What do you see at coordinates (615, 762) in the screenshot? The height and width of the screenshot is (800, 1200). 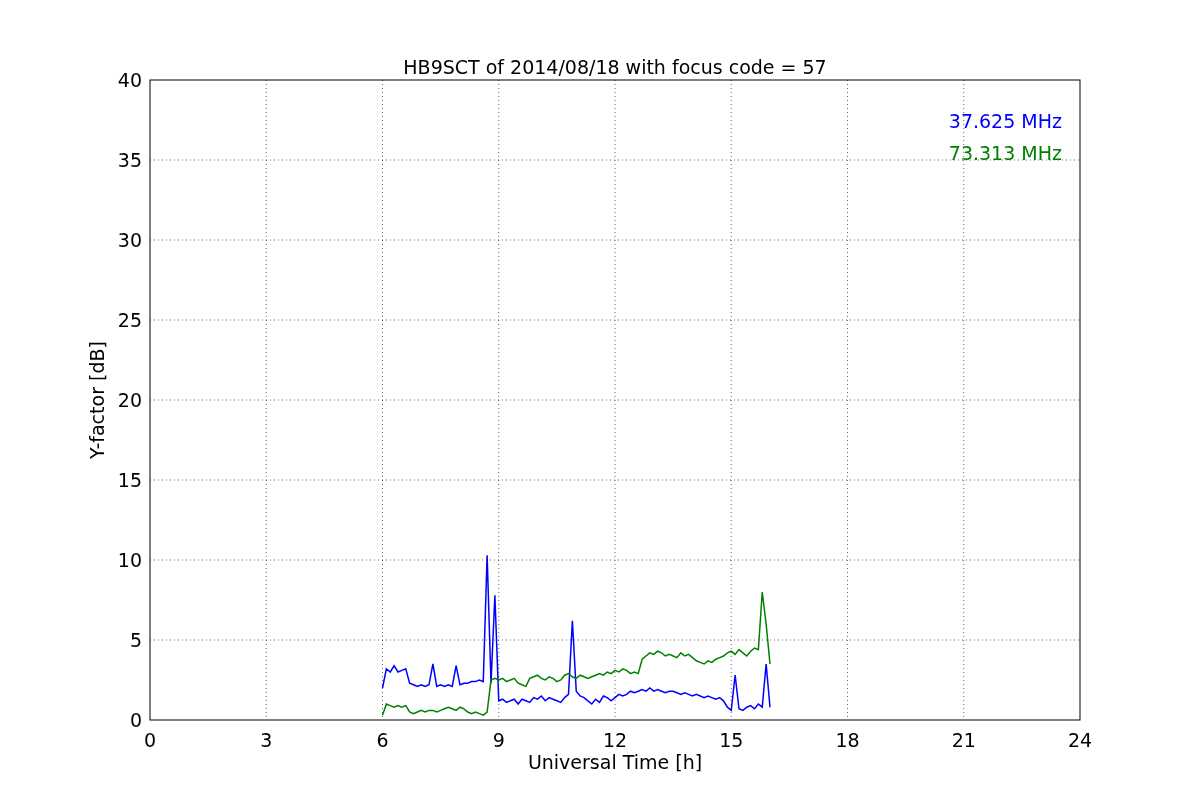 I see `x-axis-label: Universal Time [h]` at bounding box center [615, 762].